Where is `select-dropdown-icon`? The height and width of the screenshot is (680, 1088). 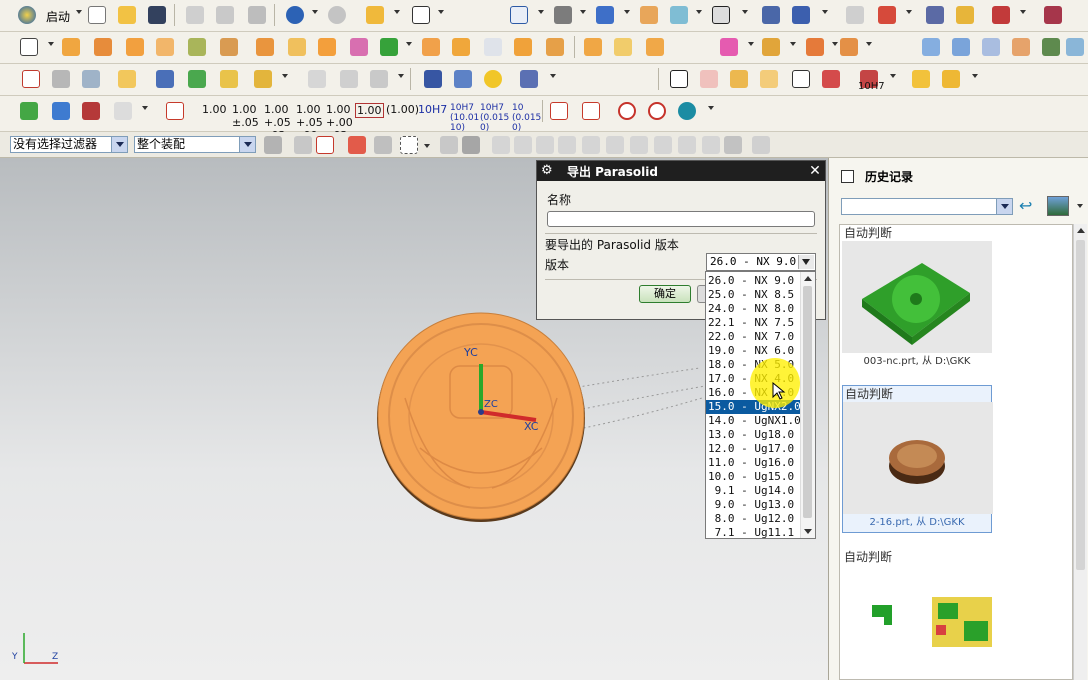
select-dropdown-icon is located at coordinates (427, 146).